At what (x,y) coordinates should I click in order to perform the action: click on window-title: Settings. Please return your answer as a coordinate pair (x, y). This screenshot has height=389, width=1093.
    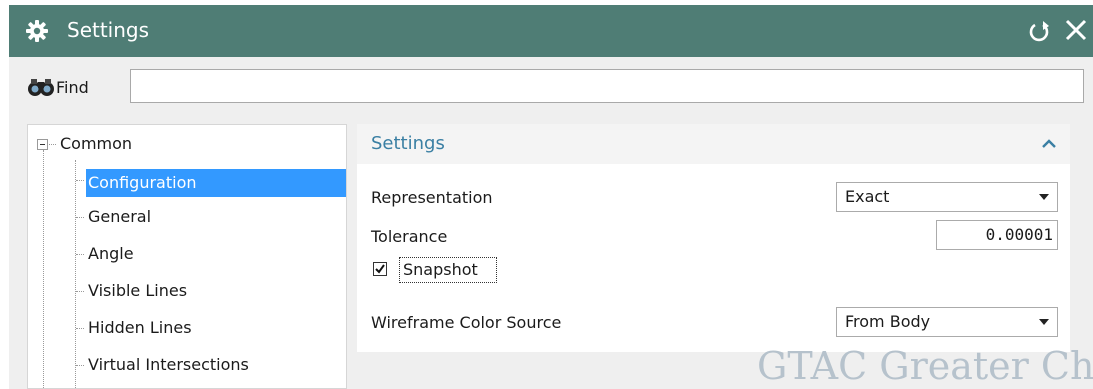
    Looking at the image, I should click on (108, 30).